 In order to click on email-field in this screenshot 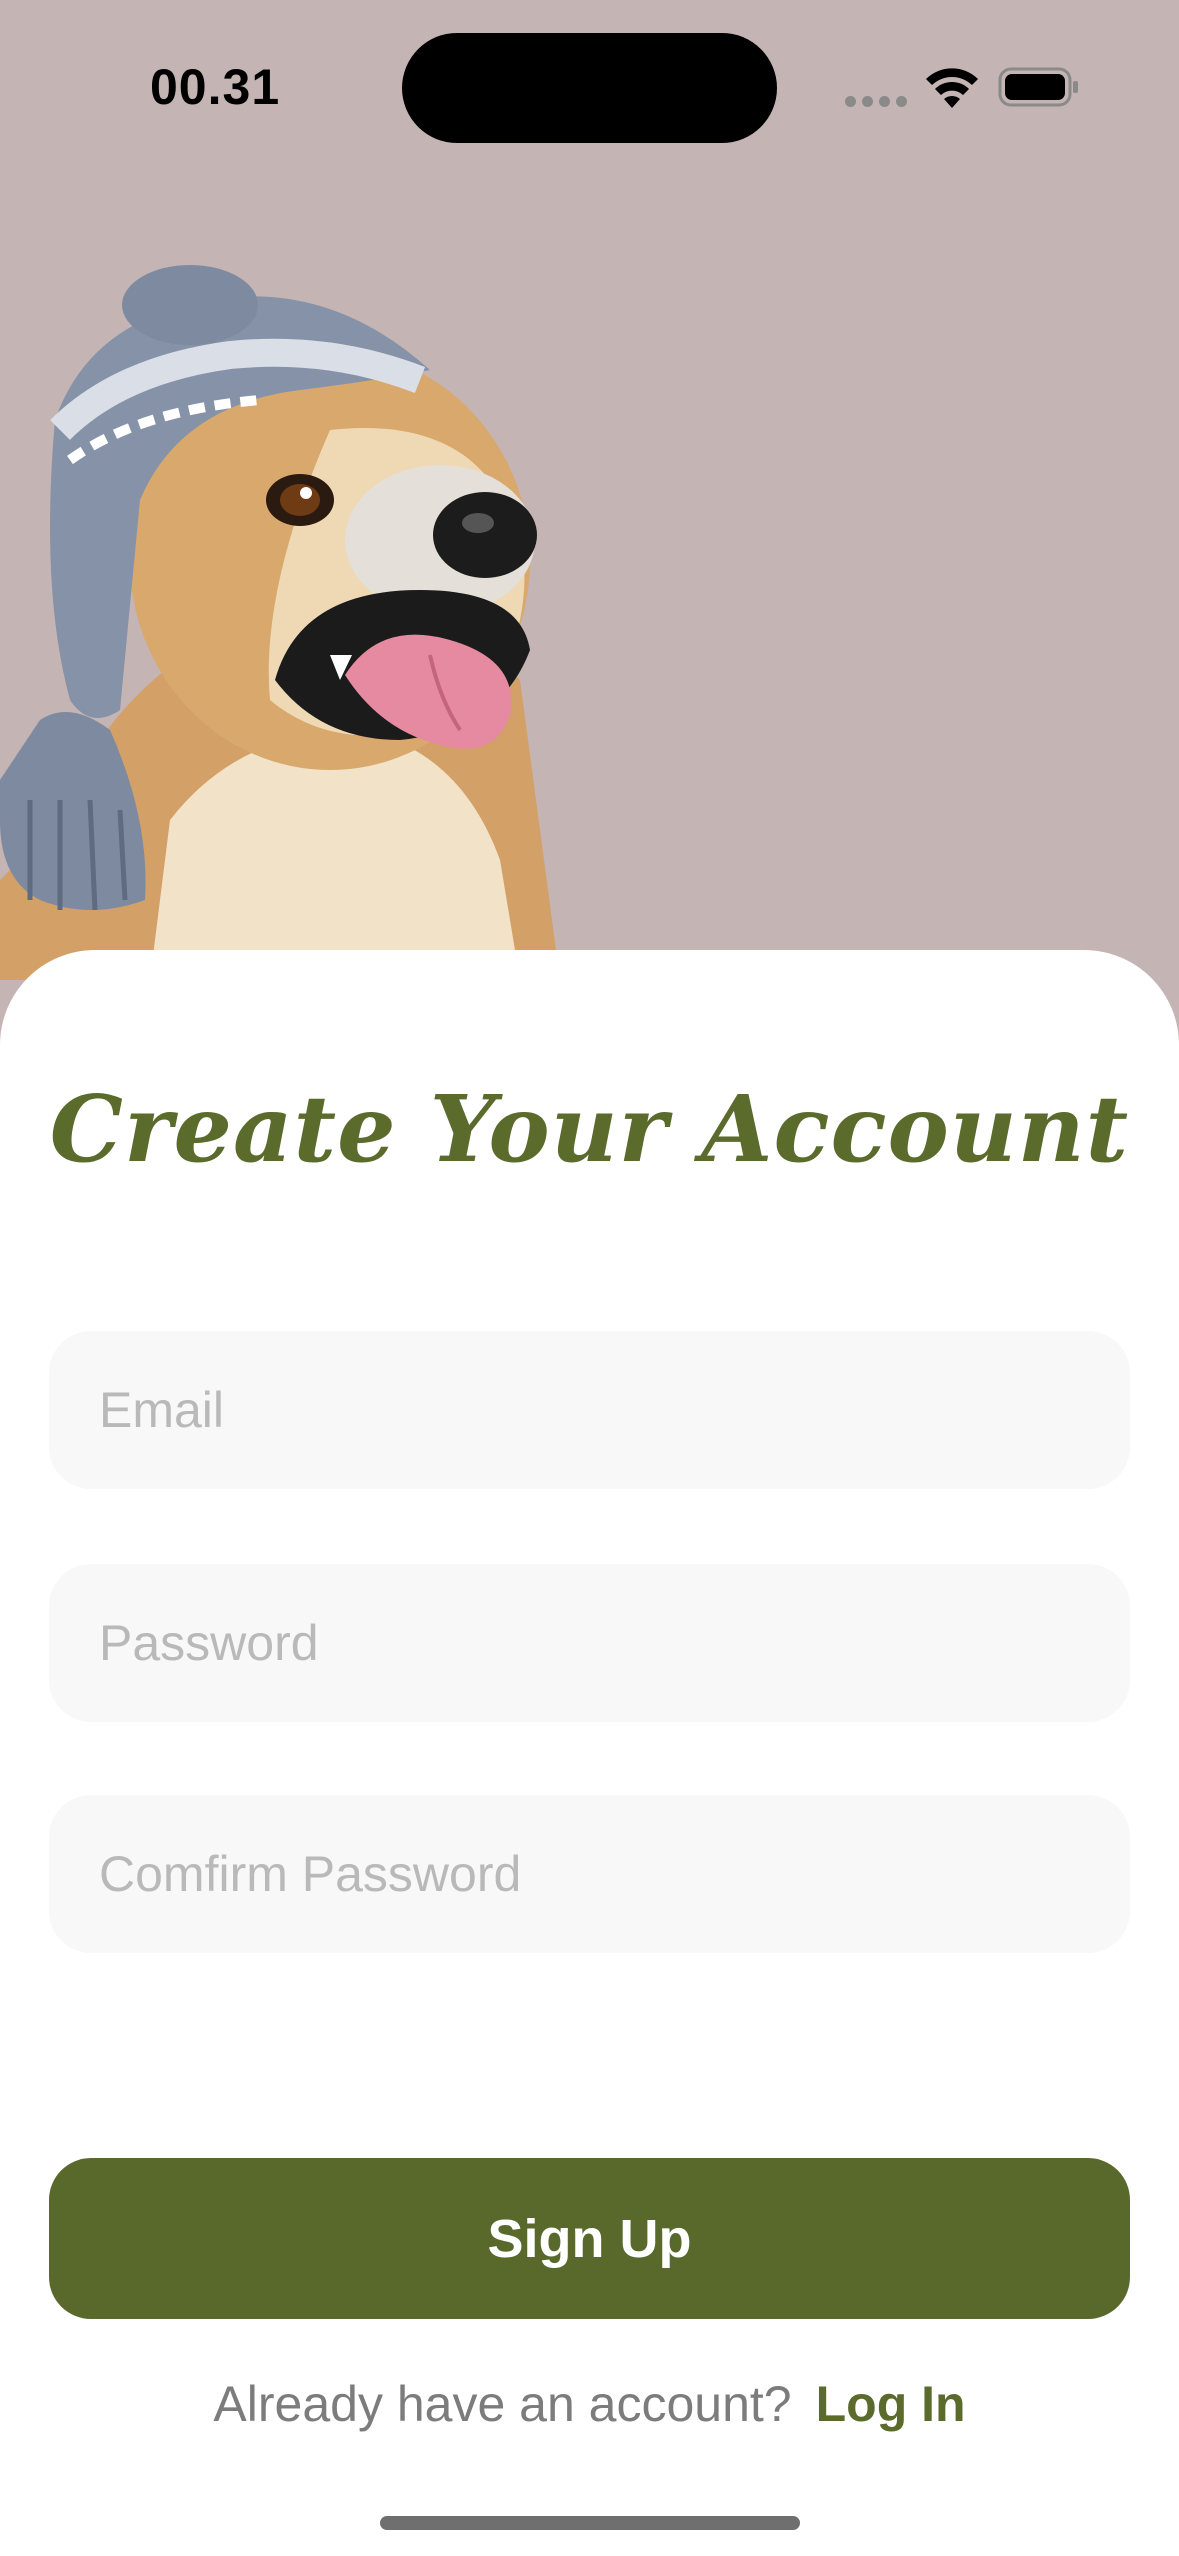, I will do `click(589, 1410)`.